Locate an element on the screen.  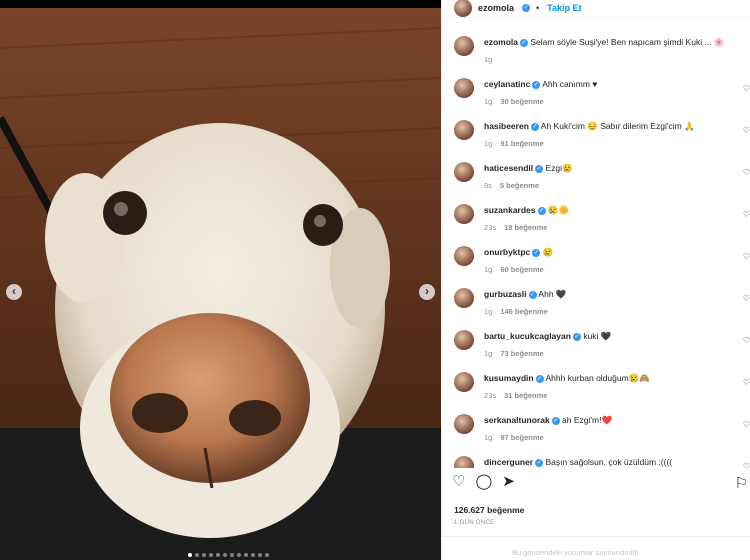
like-icon: ♡ is located at coordinates (458, 482).